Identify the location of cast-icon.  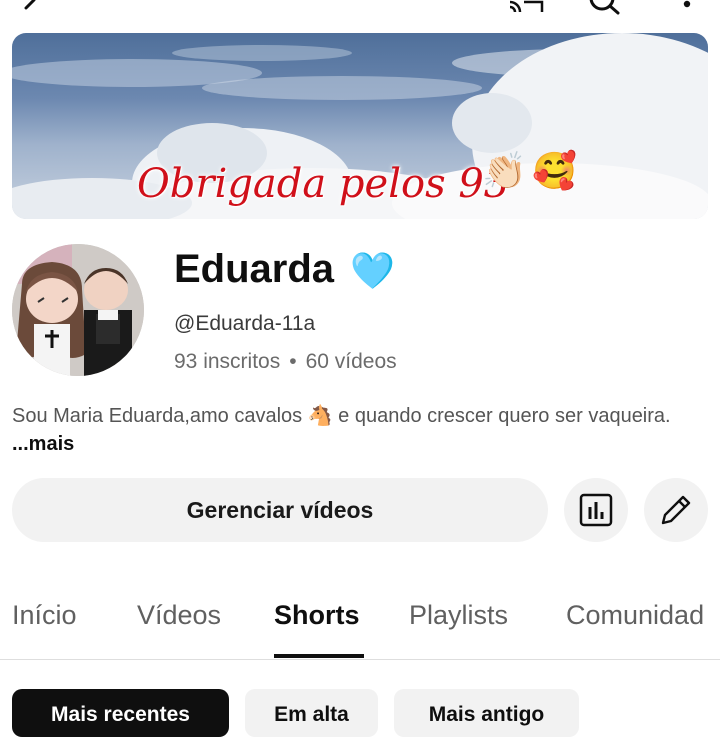
(524, 8).